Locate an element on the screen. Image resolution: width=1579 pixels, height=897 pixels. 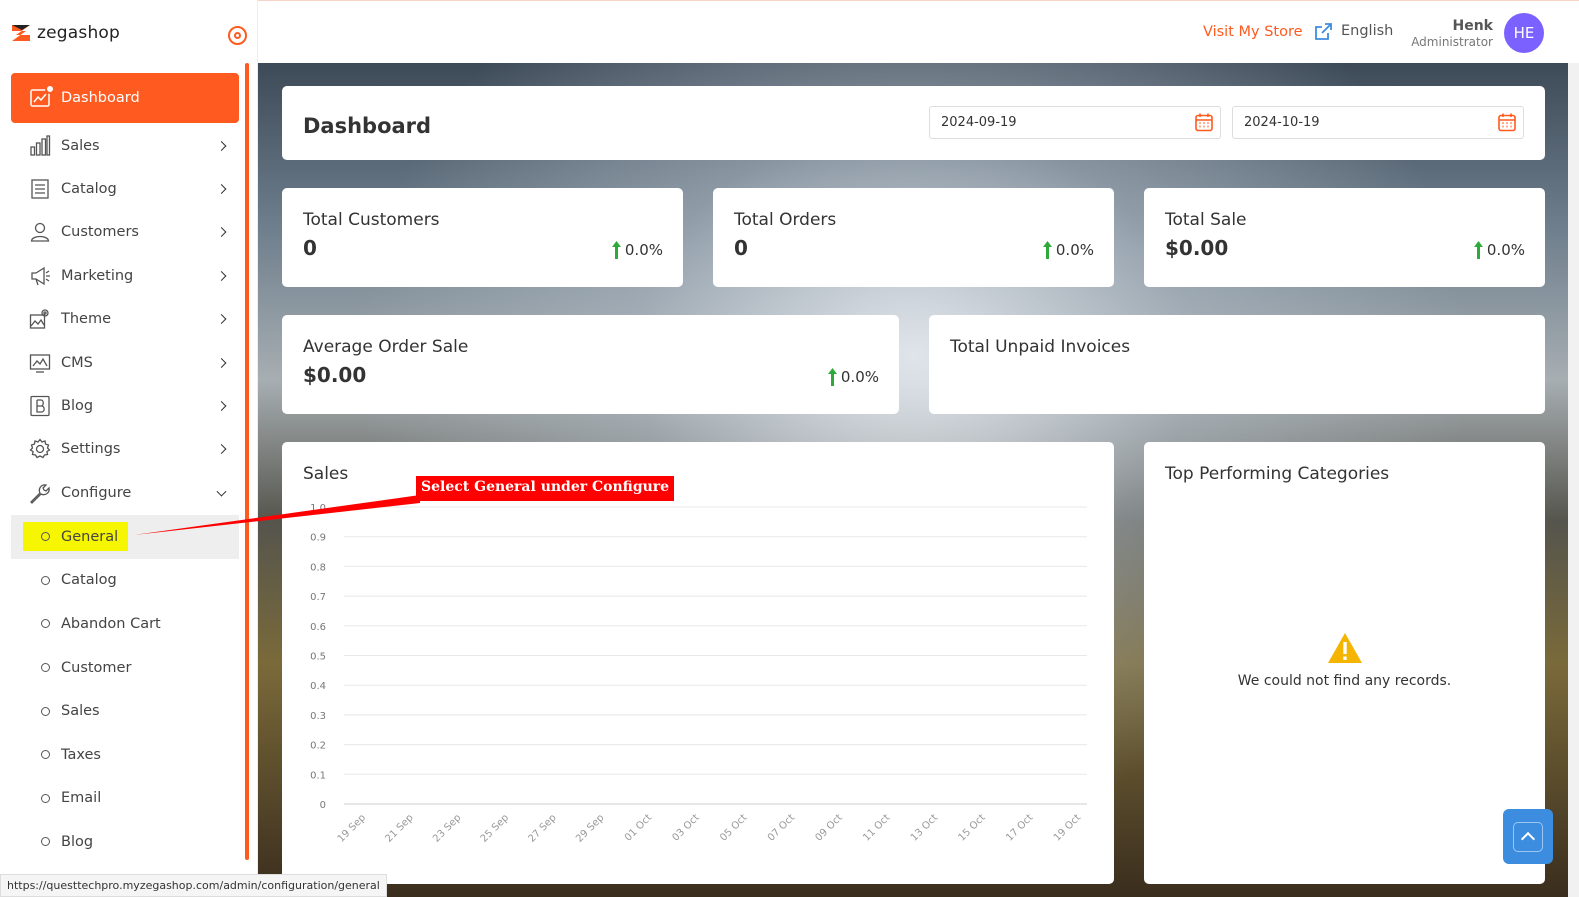
megaphone-icon is located at coordinates (40, 276).